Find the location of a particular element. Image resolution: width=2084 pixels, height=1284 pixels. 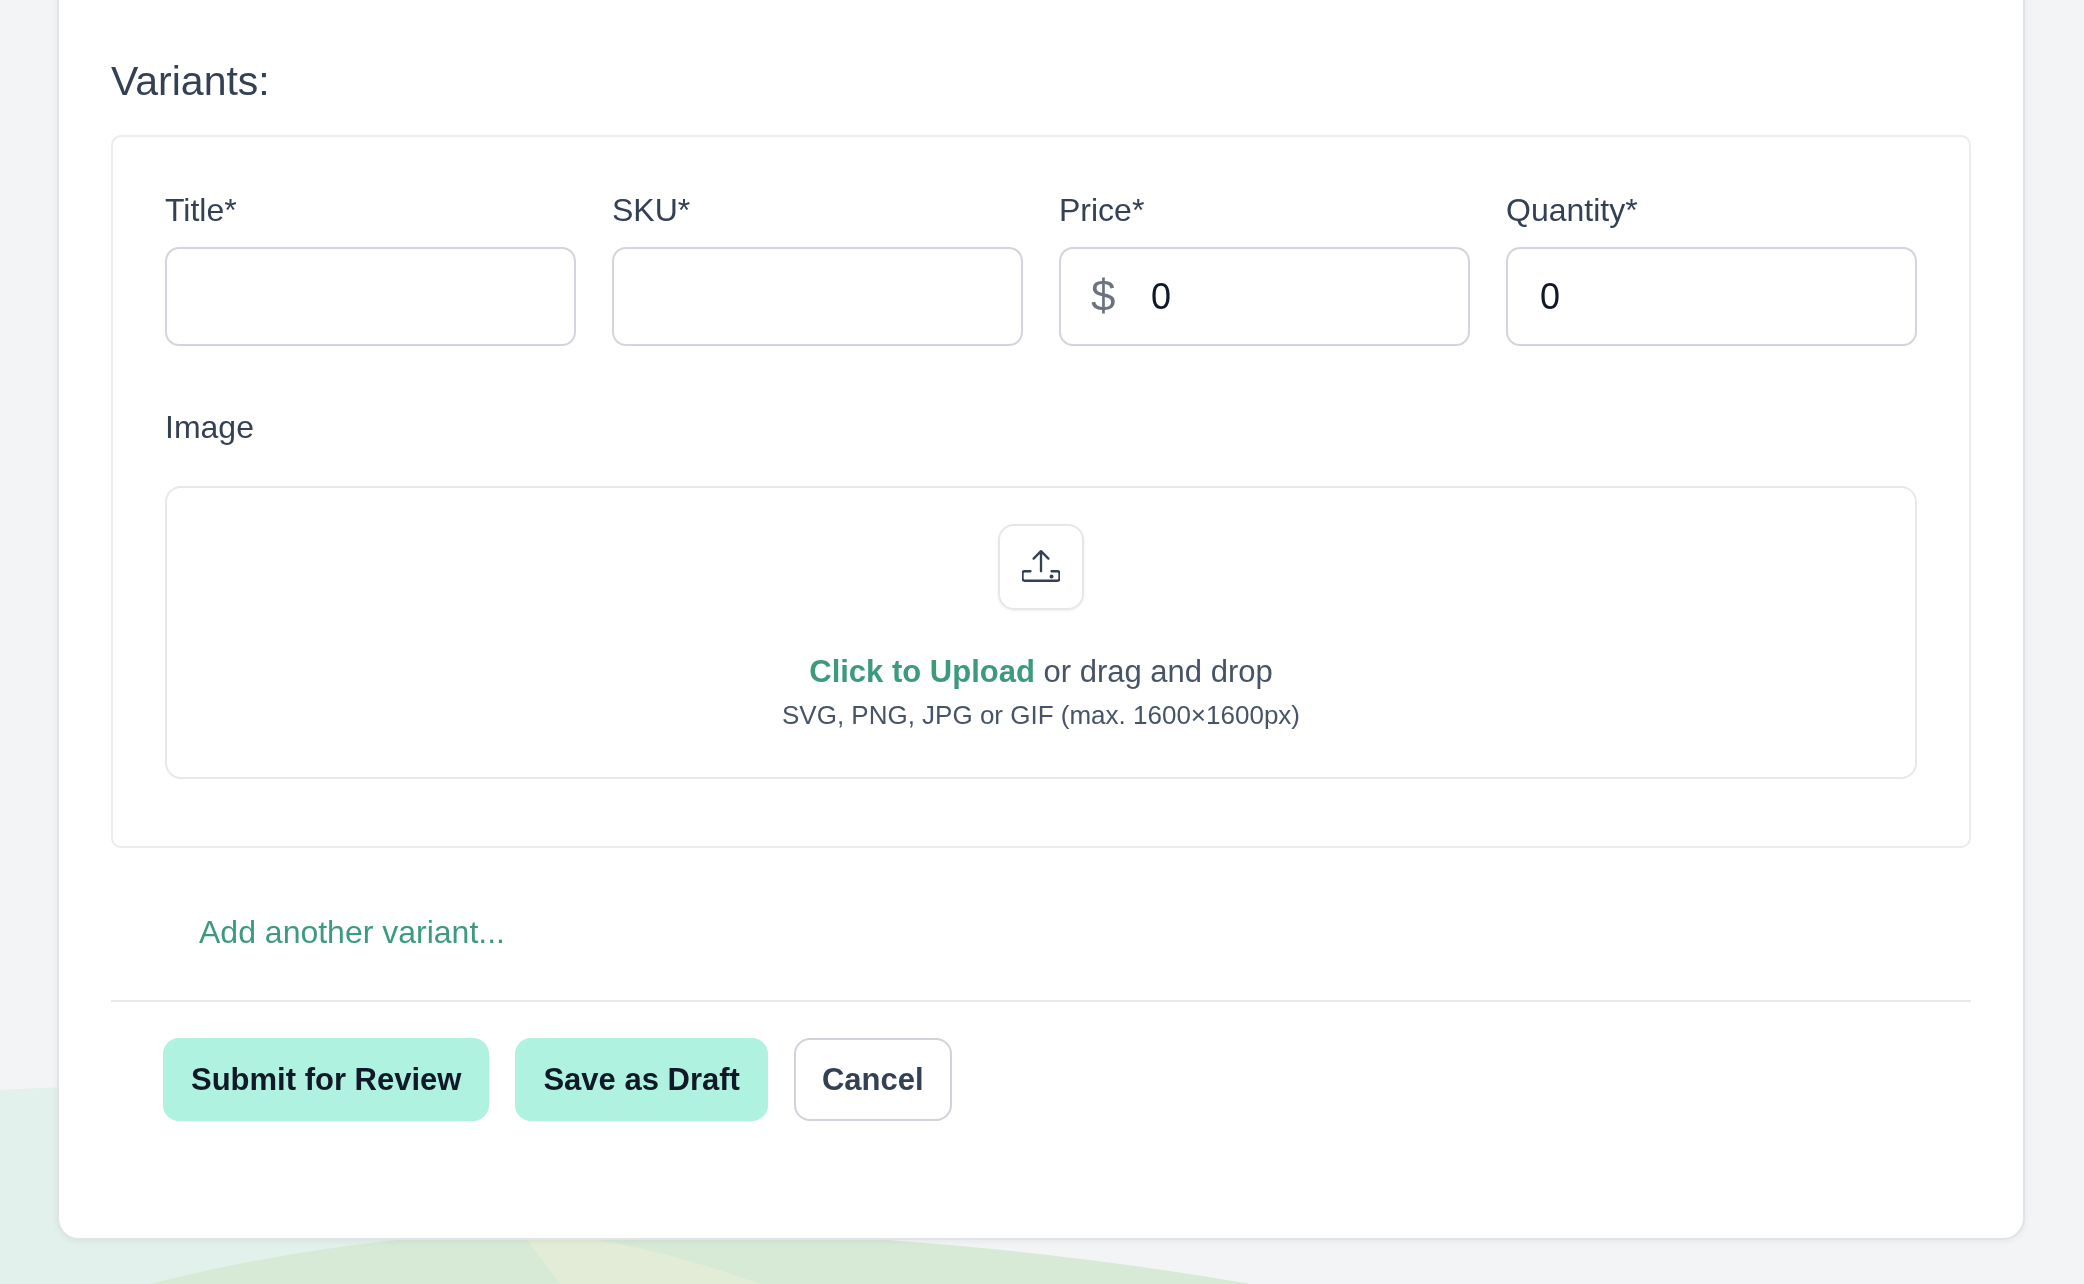

field-label: Quantity* is located at coordinates (1572, 210).